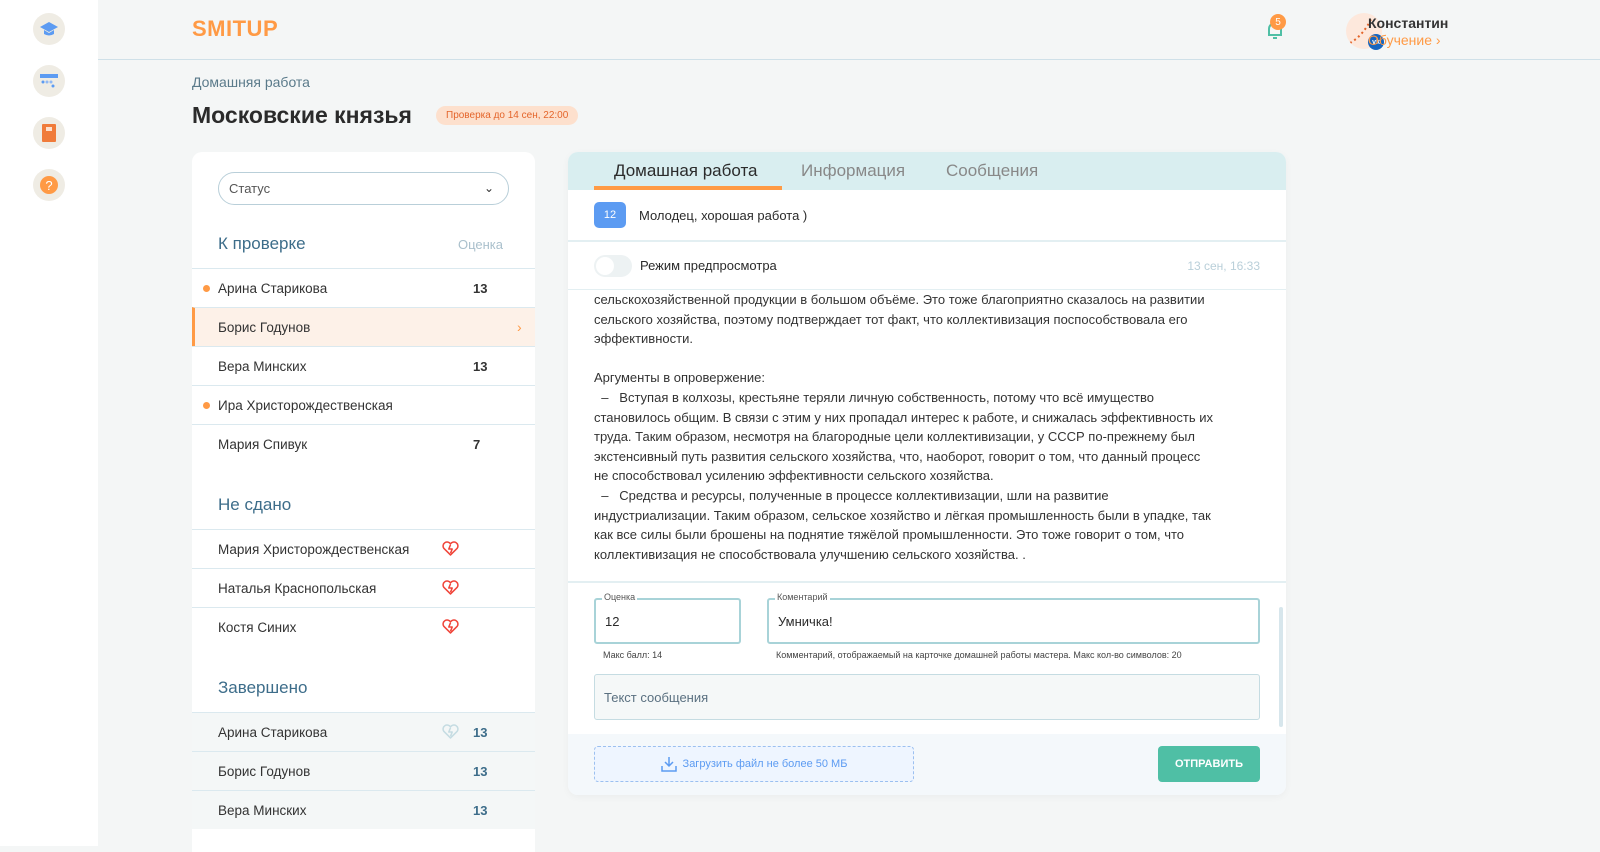  Describe the element at coordinates (477, 444) in the screenshot. I see `student-score: 7` at that location.